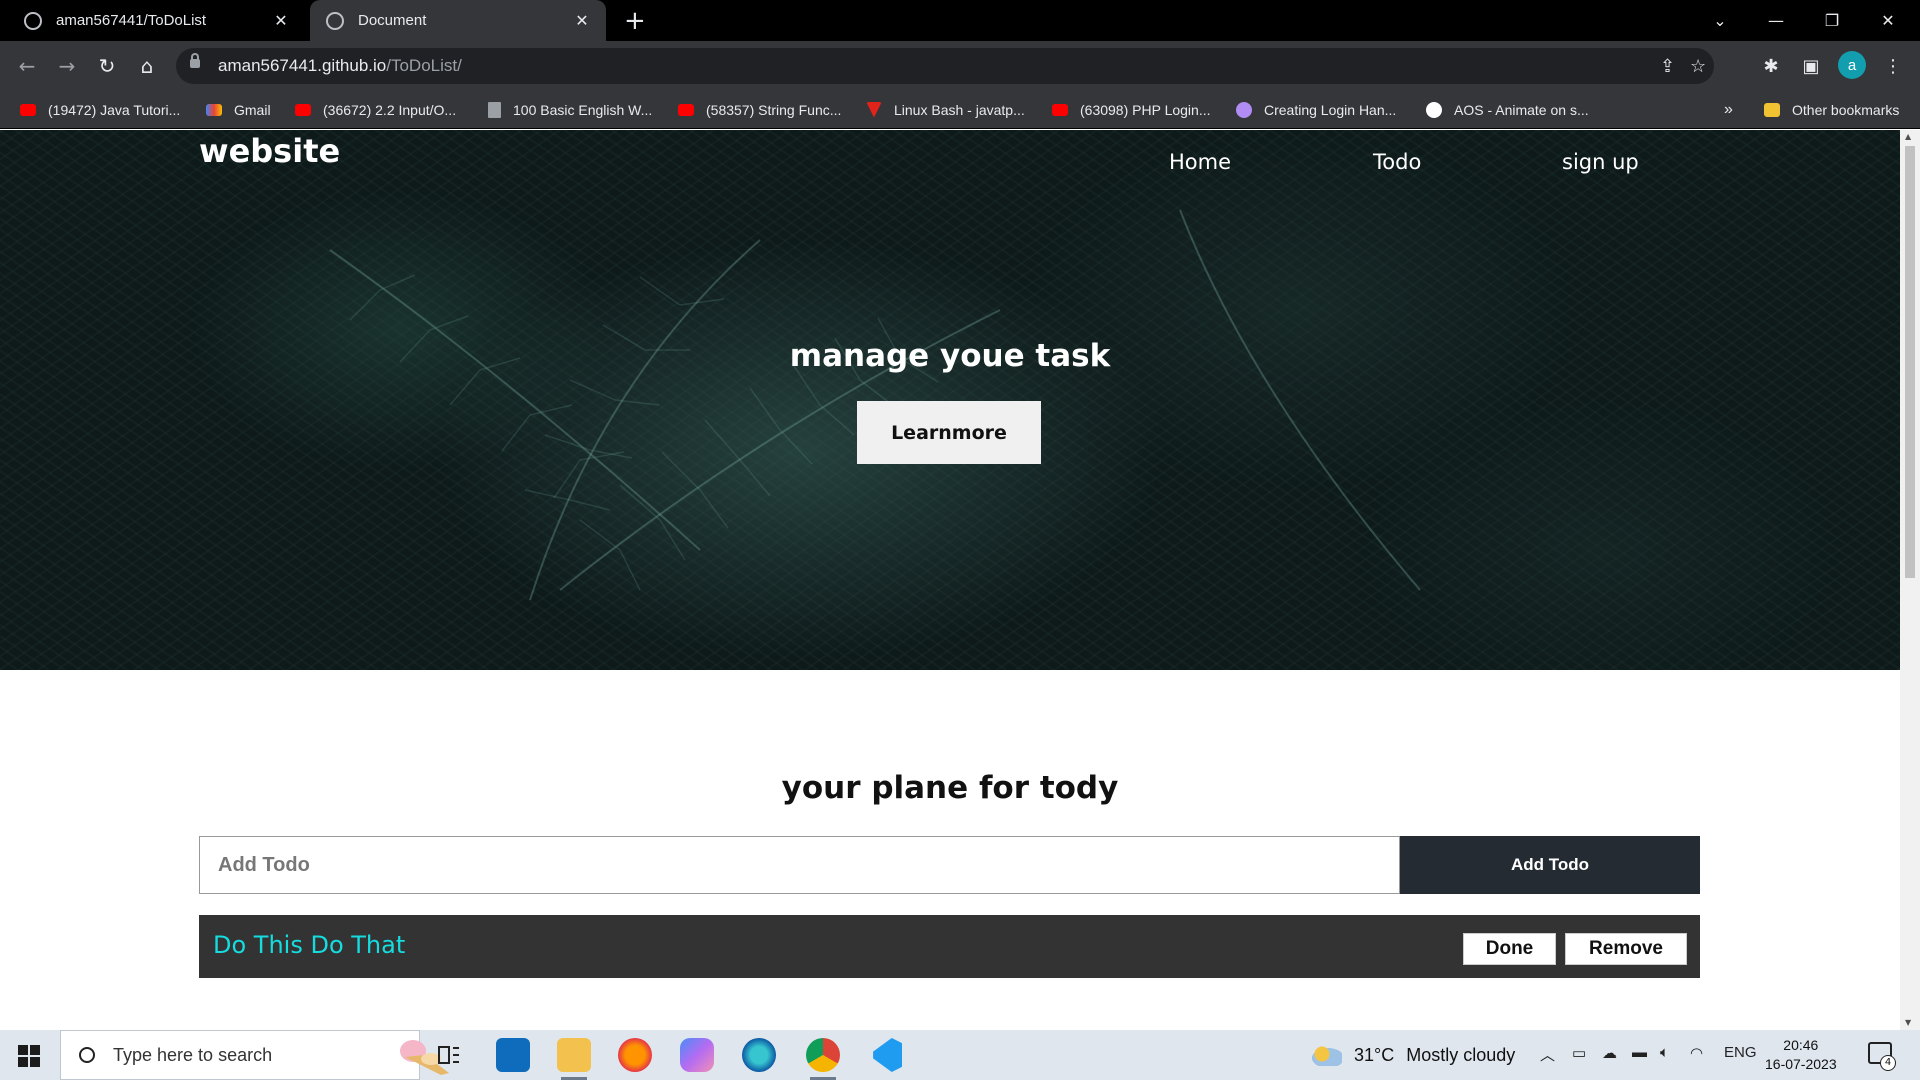 This screenshot has height=1080, width=1920. I want to click on taskbar-search-box: Type here to search, so click(254, 1055).